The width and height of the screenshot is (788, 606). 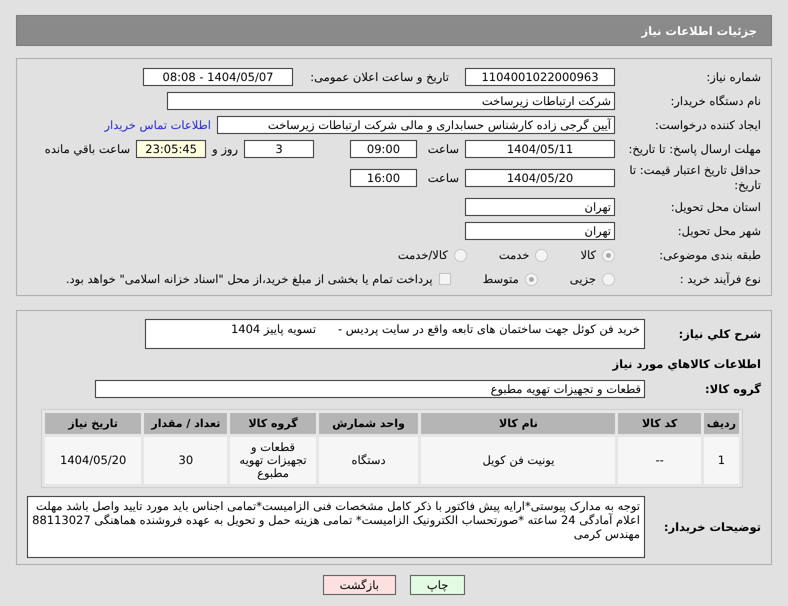 What do you see at coordinates (87, 149) in the screenshot?
I see `remaining-label: ساعت باقي مانده` at bounding box center [87, 149].